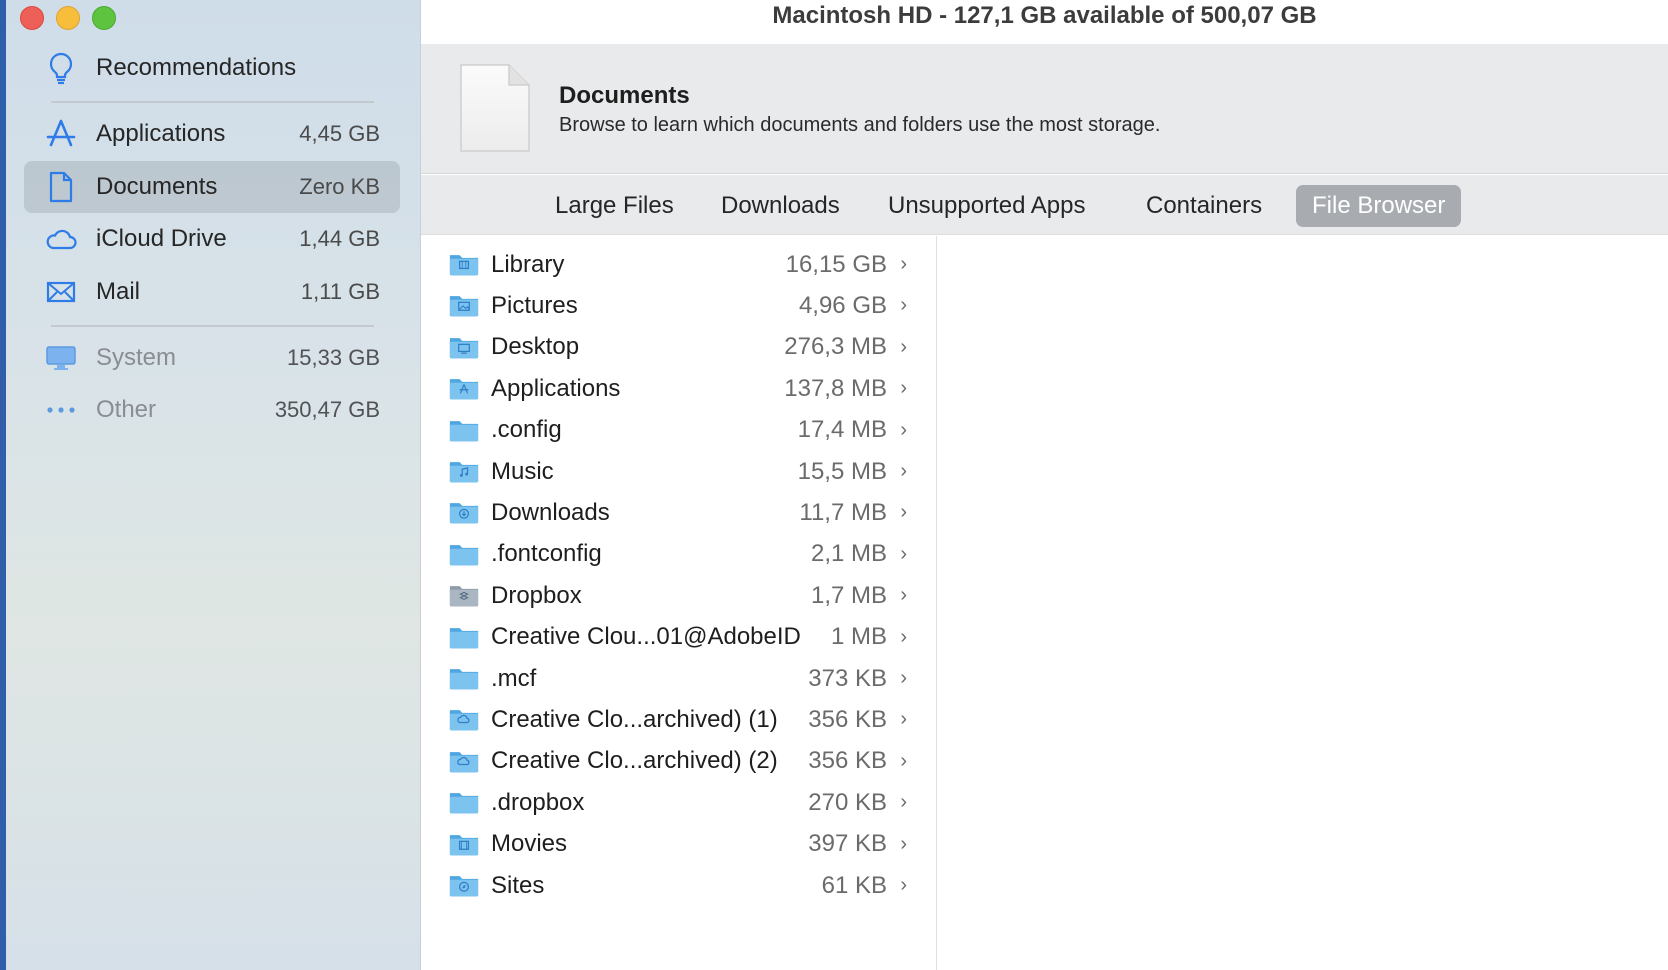 This screenshot has width=1668, height=970. Describe the element at coordinates (212, 134) in the screenshot. I see `sidebar-item-applications: Applications 4,45 GB` at that location.